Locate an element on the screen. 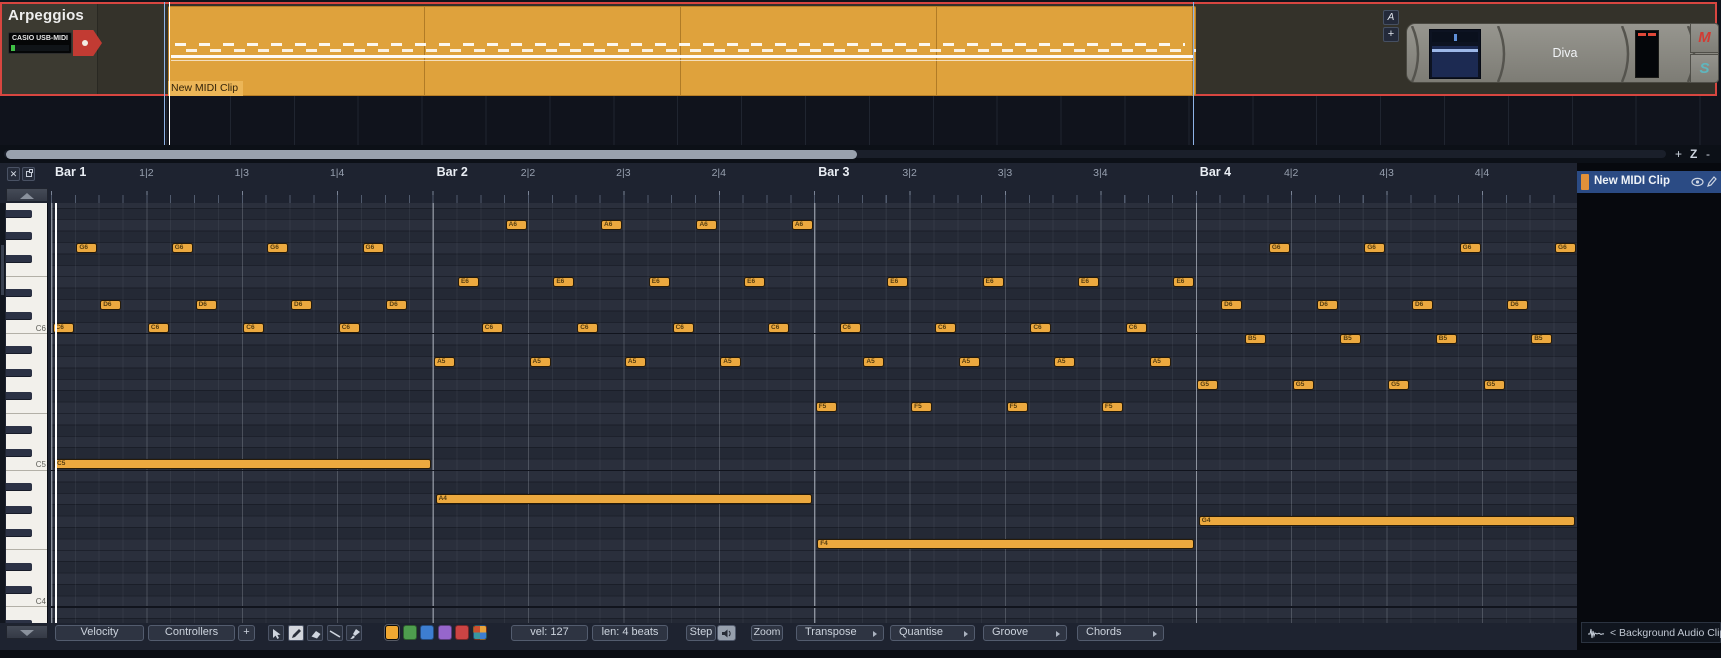 The image size is (1721, 658). scroll-up-icon is located at coordinates (27, 195).